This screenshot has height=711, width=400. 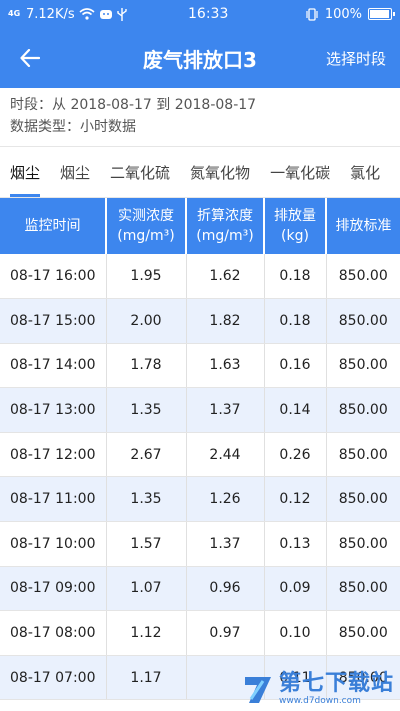 What do you see at coordinates (225, 455) in the screenshot?
I see `cell-converted: 2.44` at bounding box center [225, 455].